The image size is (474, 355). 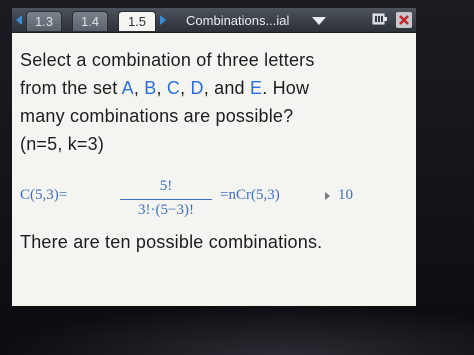 What do you see at coordinates (197, 88) in the screenshot?
I see `letter-d: D` at bounding box center [197, 88].